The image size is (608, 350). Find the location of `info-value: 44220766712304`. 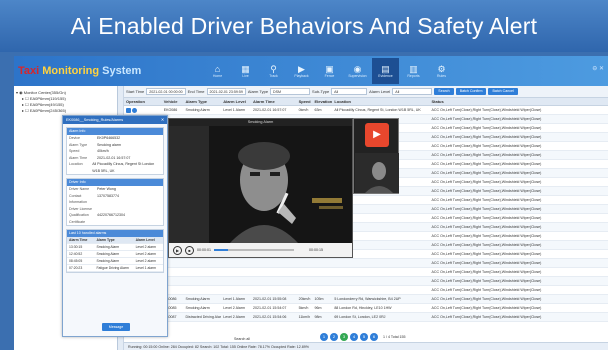

info-value: 44220766712304 is located at coordinates (111, 215).